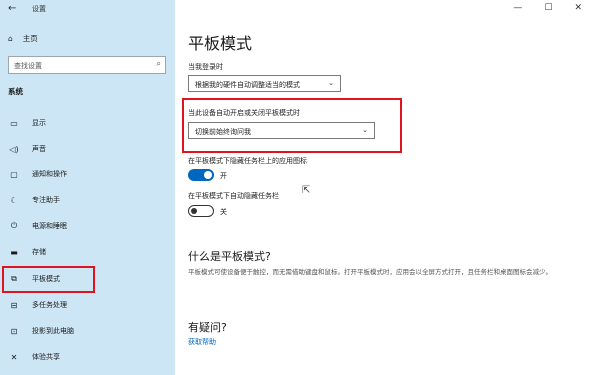 The width and height of the screenshot is (592, 375). I want to click on question-title: 有疑问?, so click(207, 327).